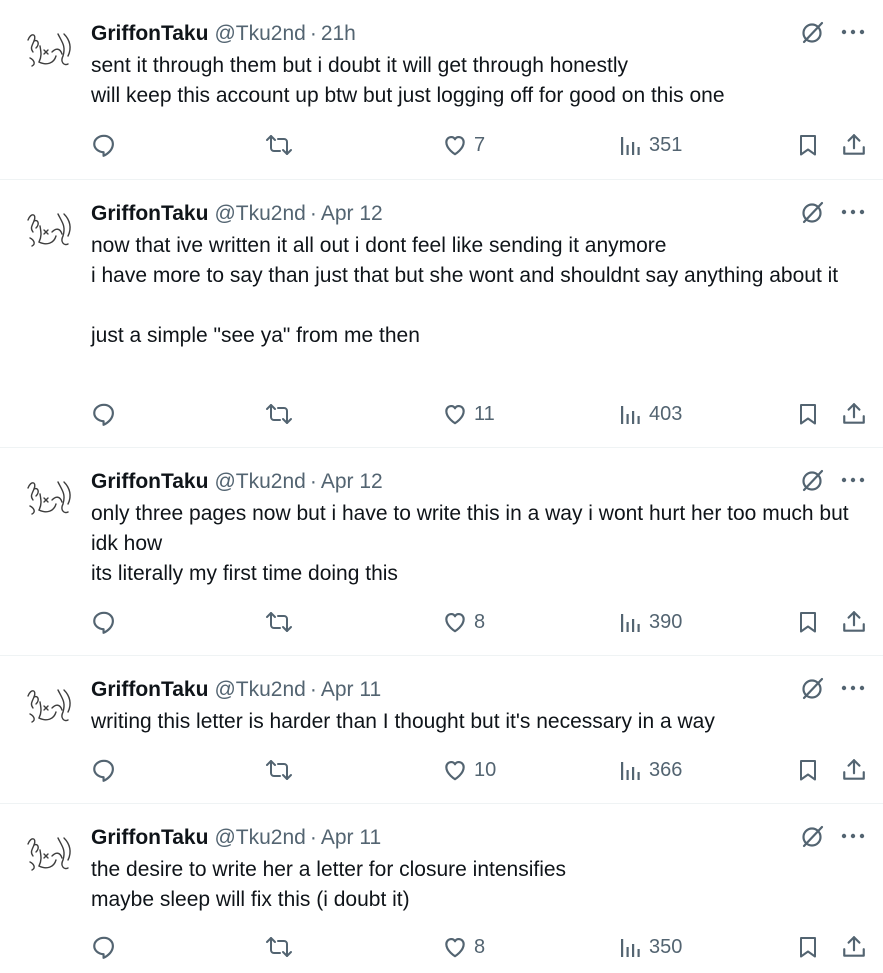  I want to click on views-button: 403, so click(650, 414).